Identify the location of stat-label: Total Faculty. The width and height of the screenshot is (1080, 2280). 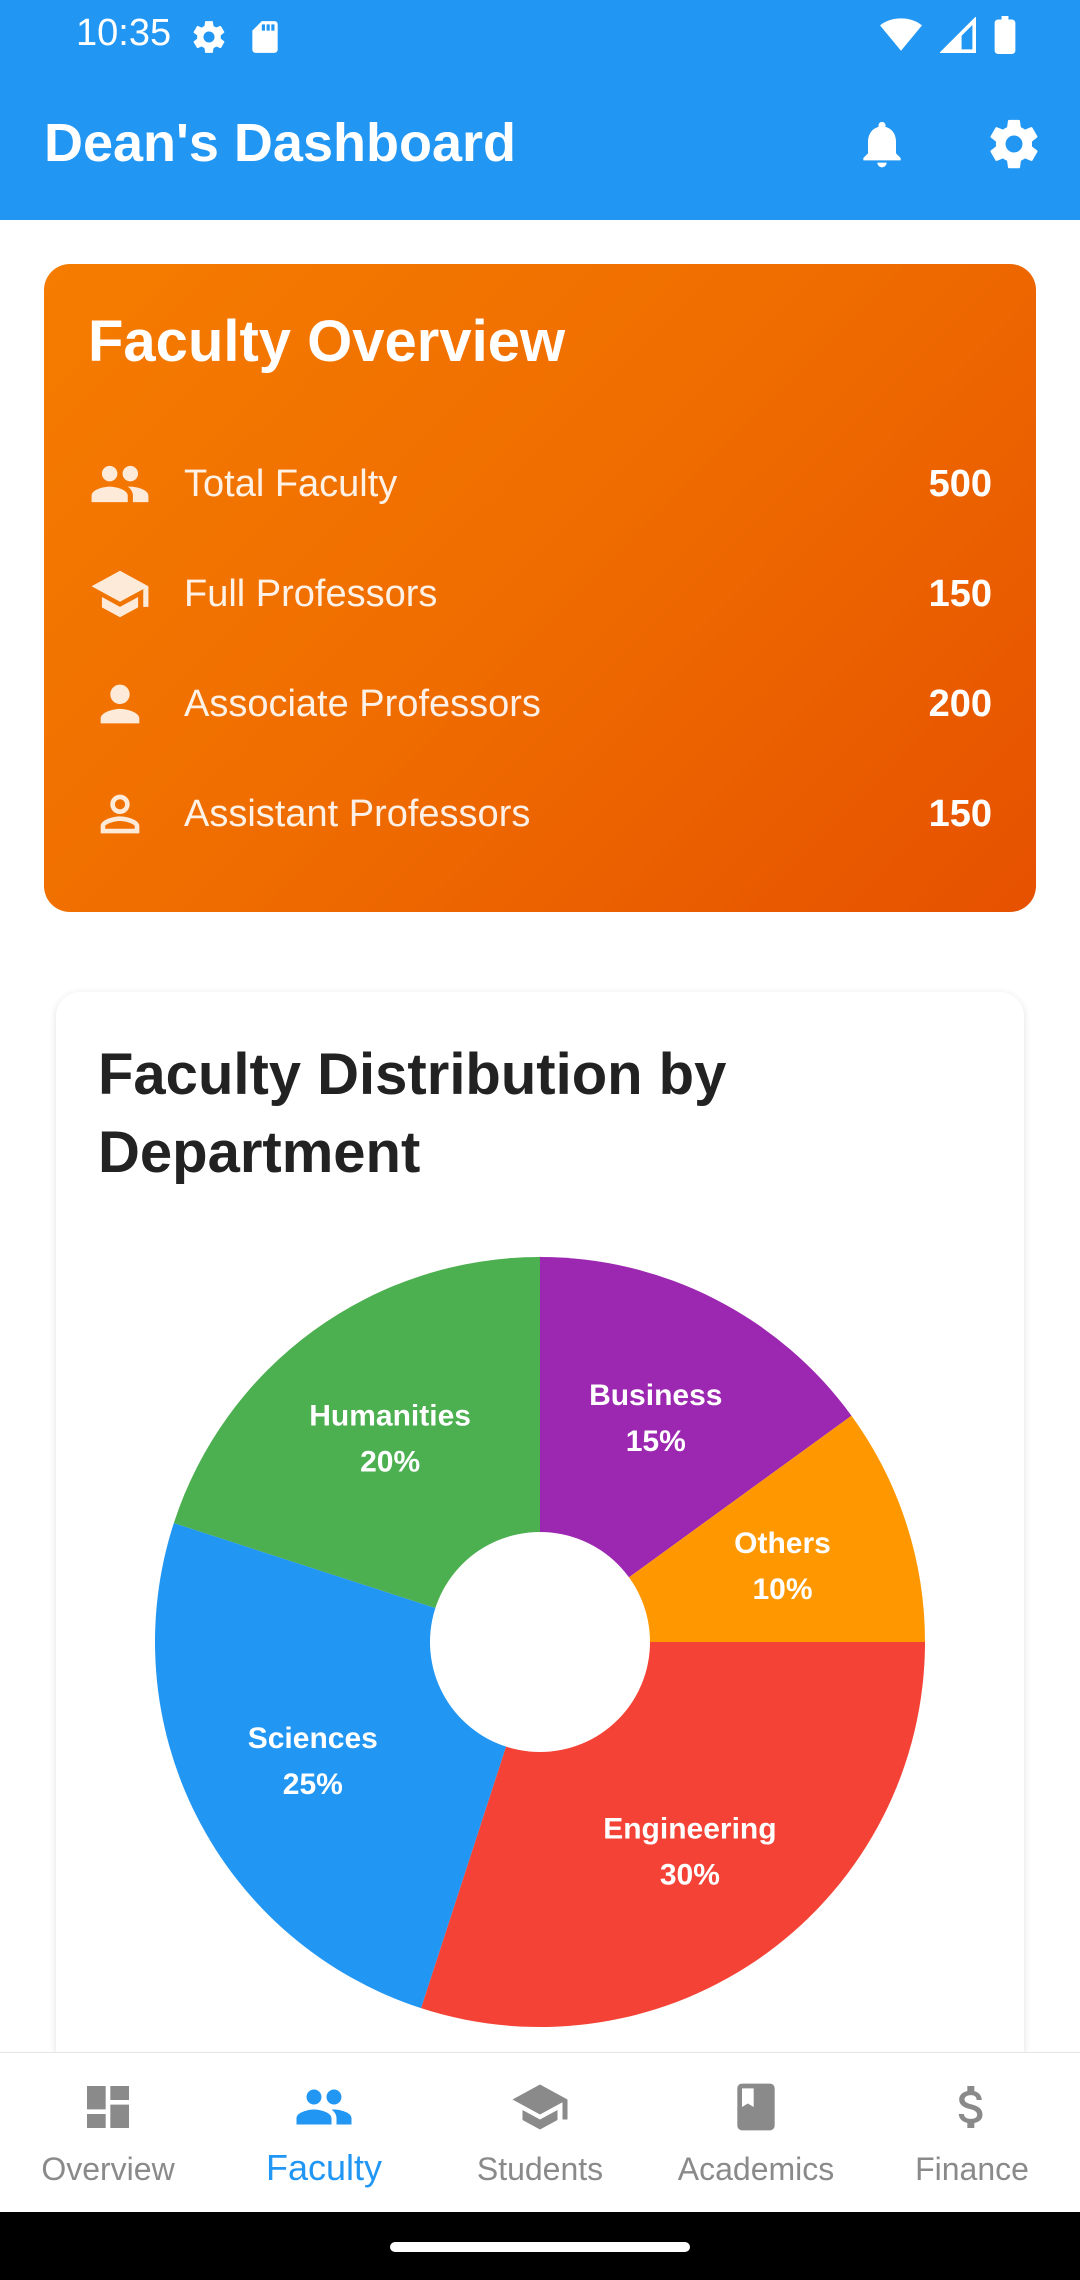
(291, 483).